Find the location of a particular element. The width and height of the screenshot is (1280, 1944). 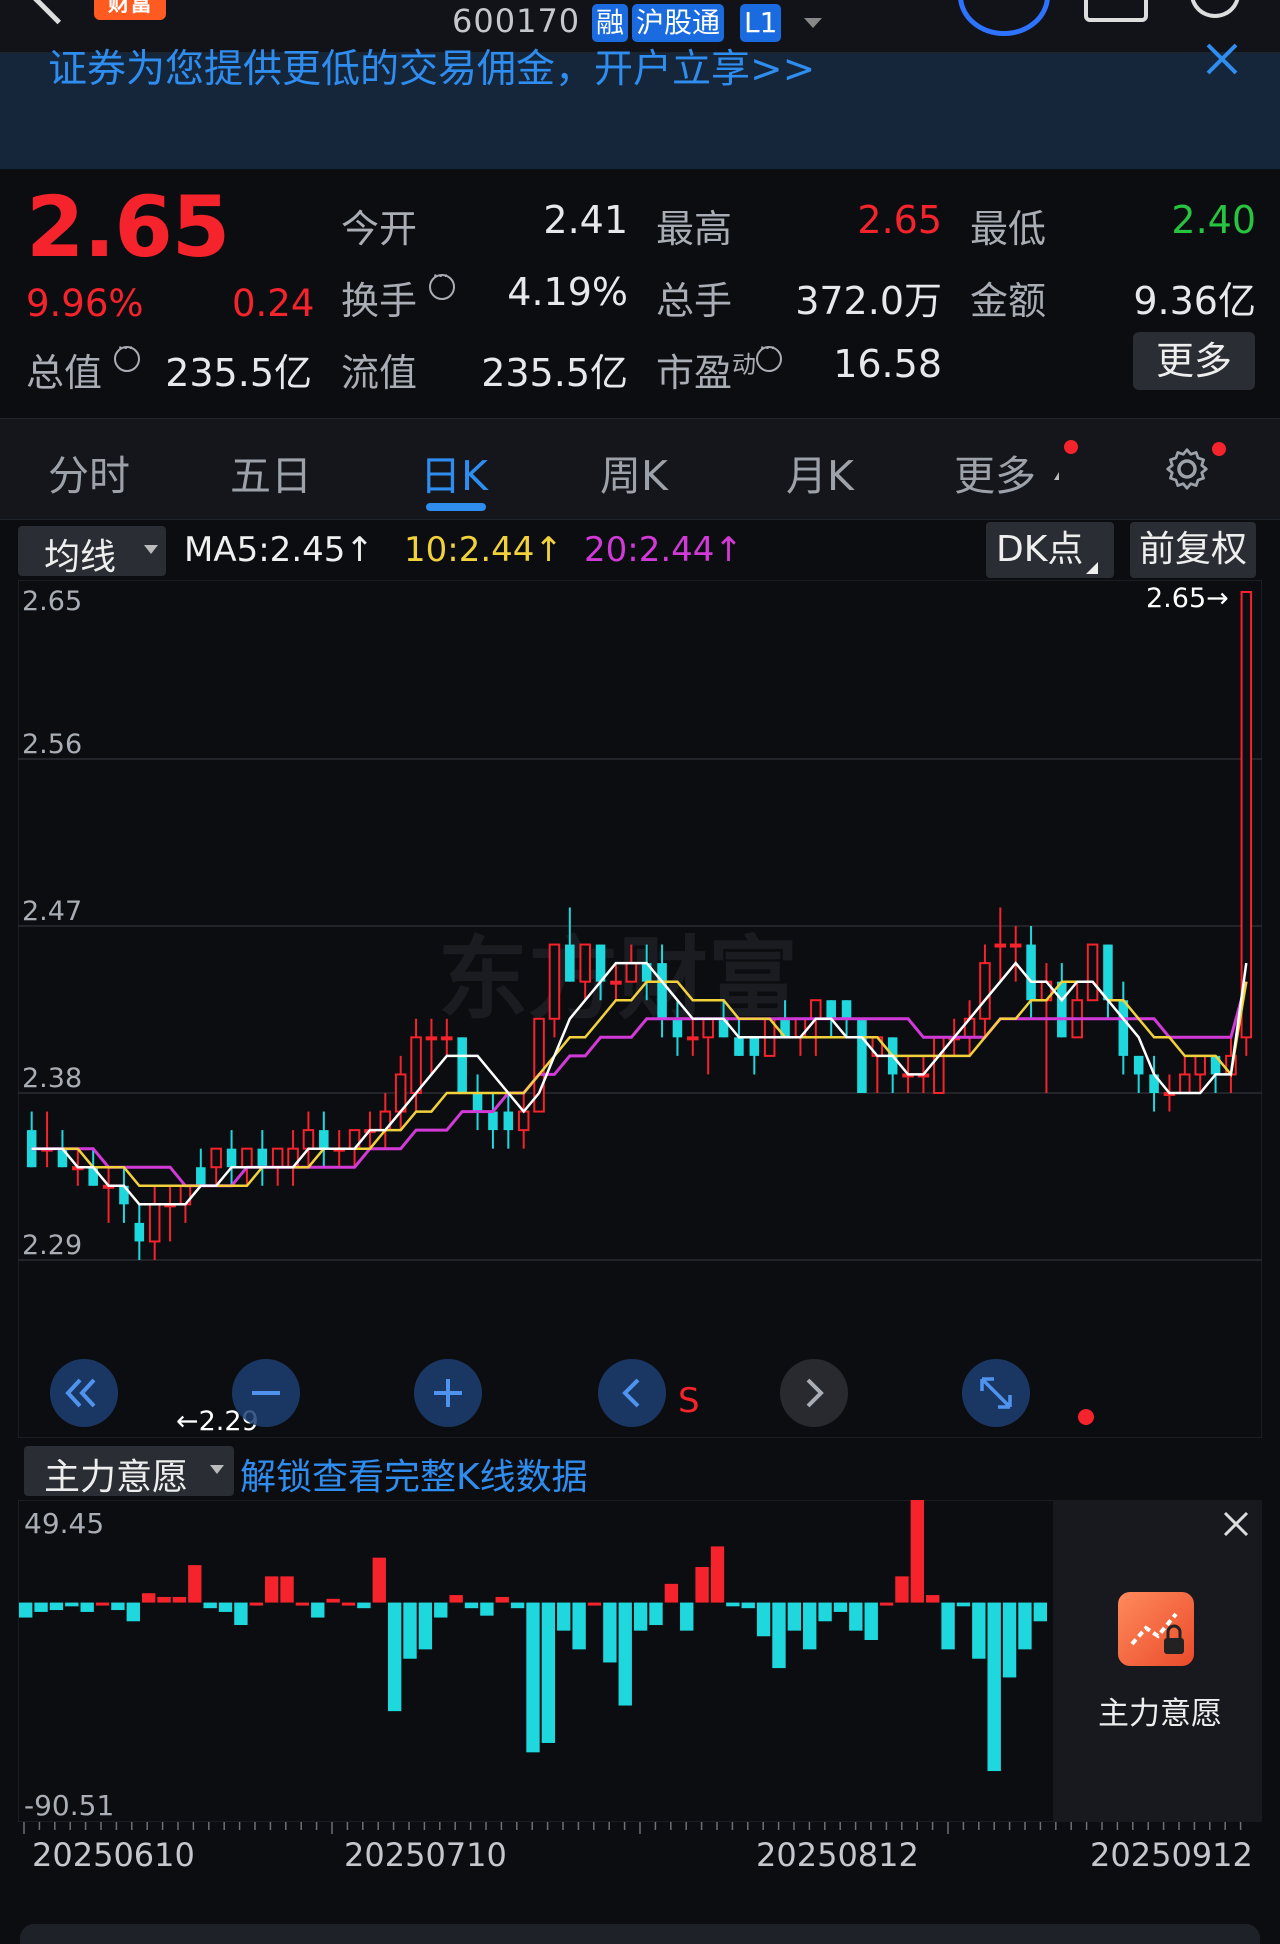

tab-daily-k: 日K is located at coordinates (454, 472).